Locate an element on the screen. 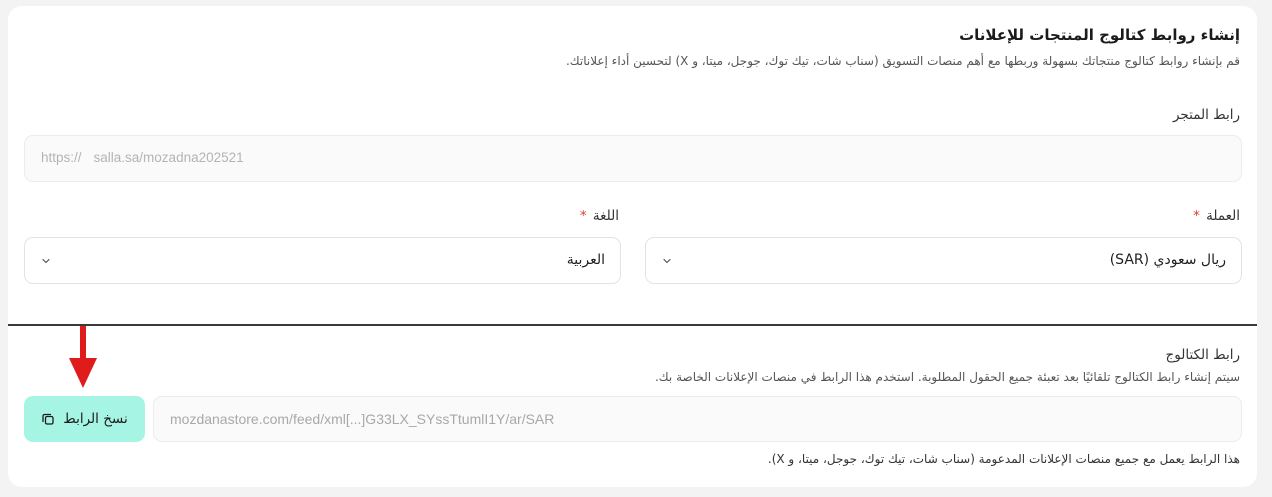 The height and width of the screenshot is (497, 1272). store-link-value: salla.sa/mozadna202521 is located at coordinates (168, 157).